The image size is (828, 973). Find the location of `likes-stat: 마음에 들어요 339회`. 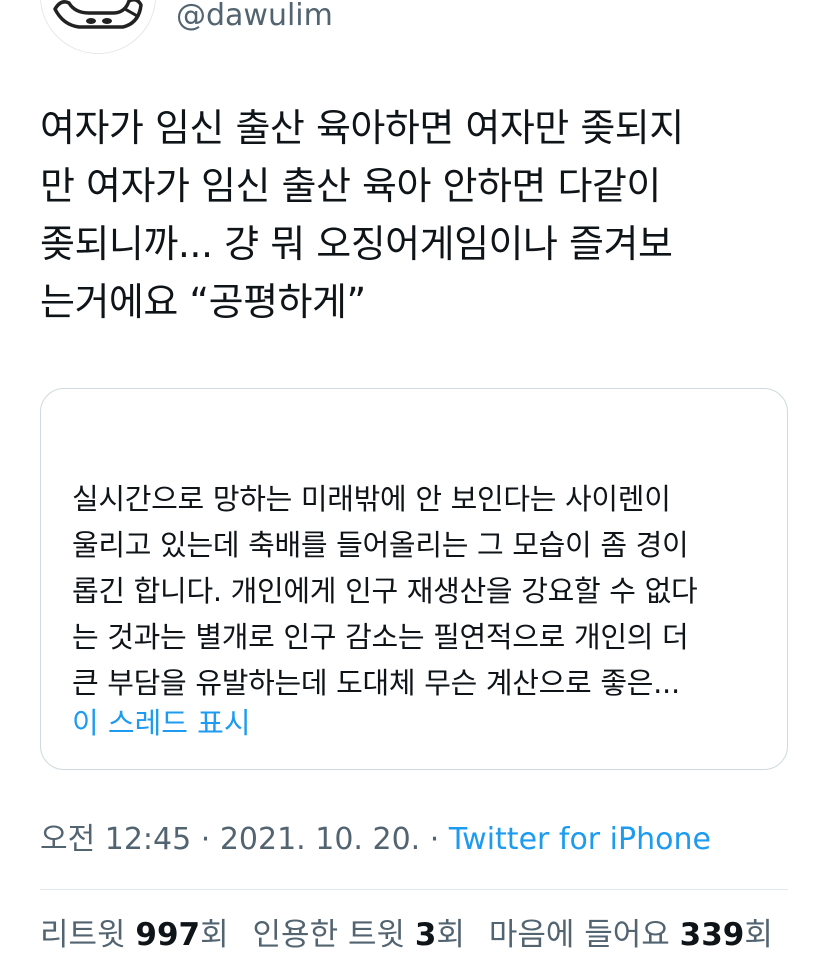

likes-stat: 마음에 들어요 339회 is located at coordinates (631, 935).